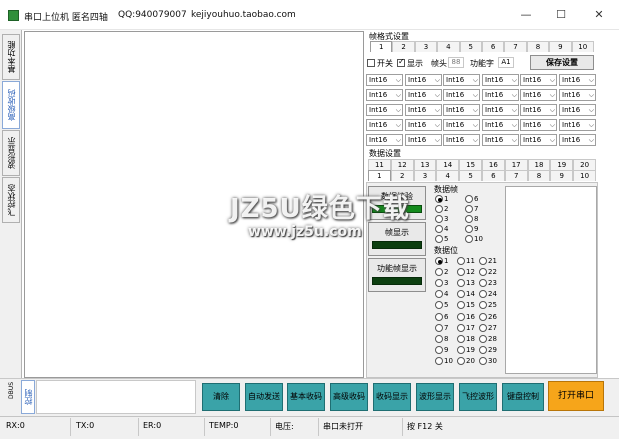 Image resolution: width=619 pixels, height=439 pixels. I want to click on bit-radio: 16, so click(466, 316).